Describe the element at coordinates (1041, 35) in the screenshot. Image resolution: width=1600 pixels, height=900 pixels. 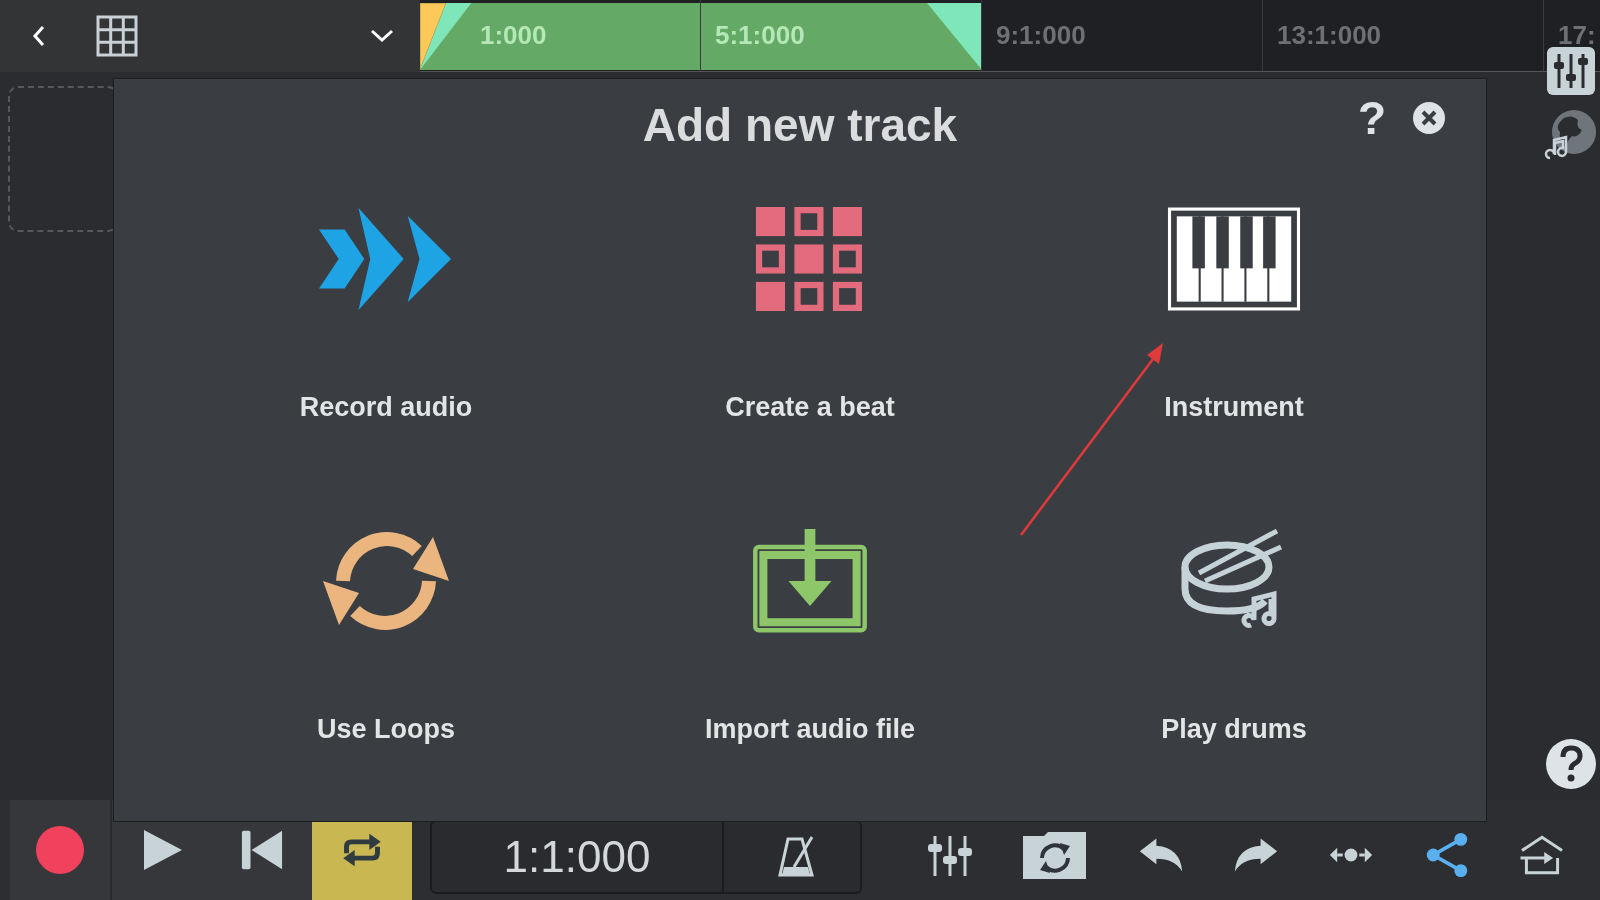
I see `timeline-marker: 9:1:000` at that location.